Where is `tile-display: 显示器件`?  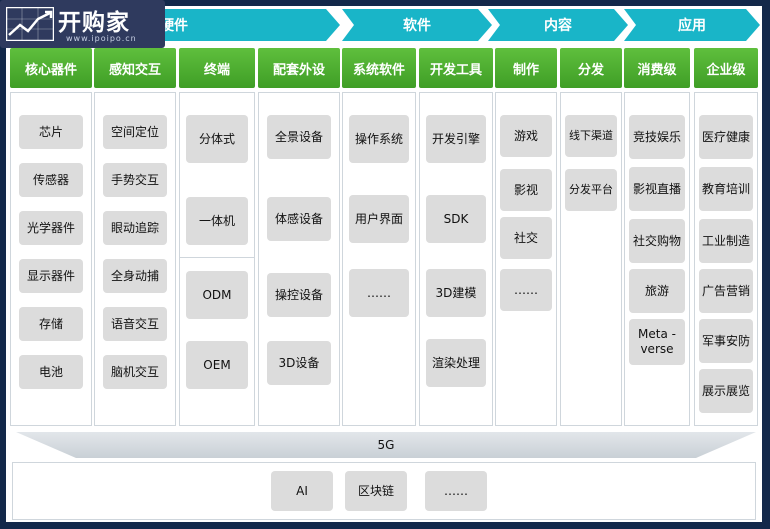 tile-display: 显示器件 is located at coordinates (51, 276).